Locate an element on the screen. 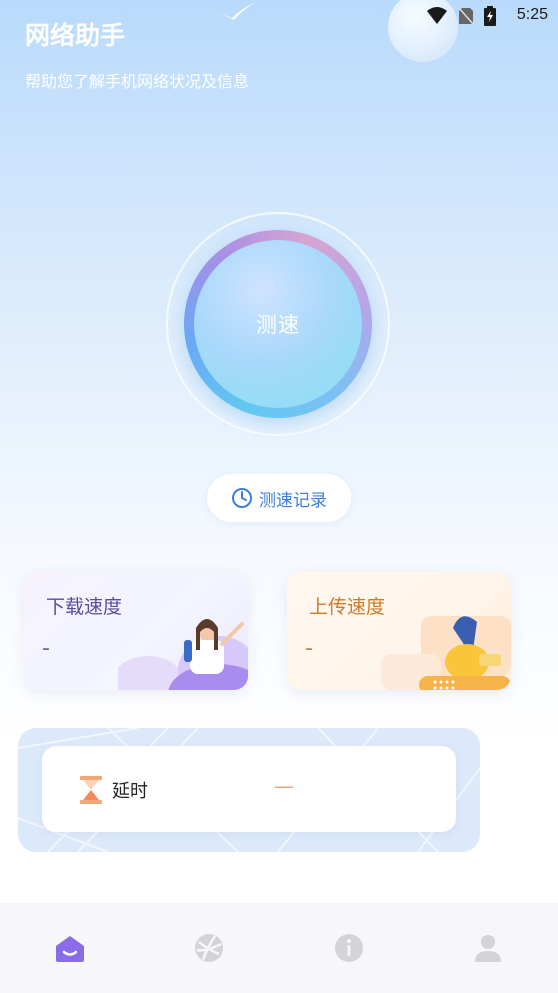 The width and height of the screenshot is (558, 993). speedtest-button-label: 测速 is located at coordinates (278, 325).